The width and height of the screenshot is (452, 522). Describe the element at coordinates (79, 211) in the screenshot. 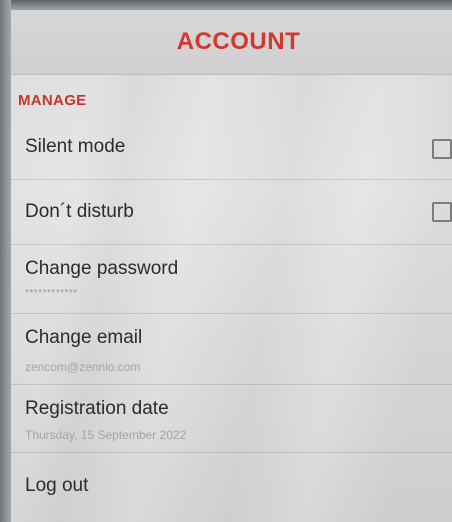

I see `do-not-disturb-label: Don´t disturb` at that location.